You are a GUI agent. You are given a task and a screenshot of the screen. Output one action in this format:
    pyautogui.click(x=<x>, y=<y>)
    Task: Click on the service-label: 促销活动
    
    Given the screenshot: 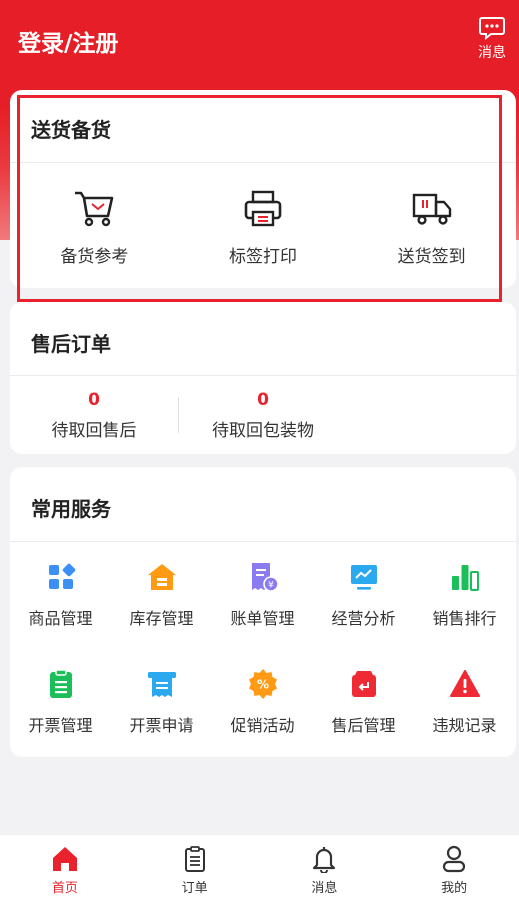 What is the action you would take?
    pyautogui.click(x=262, y=725)
    